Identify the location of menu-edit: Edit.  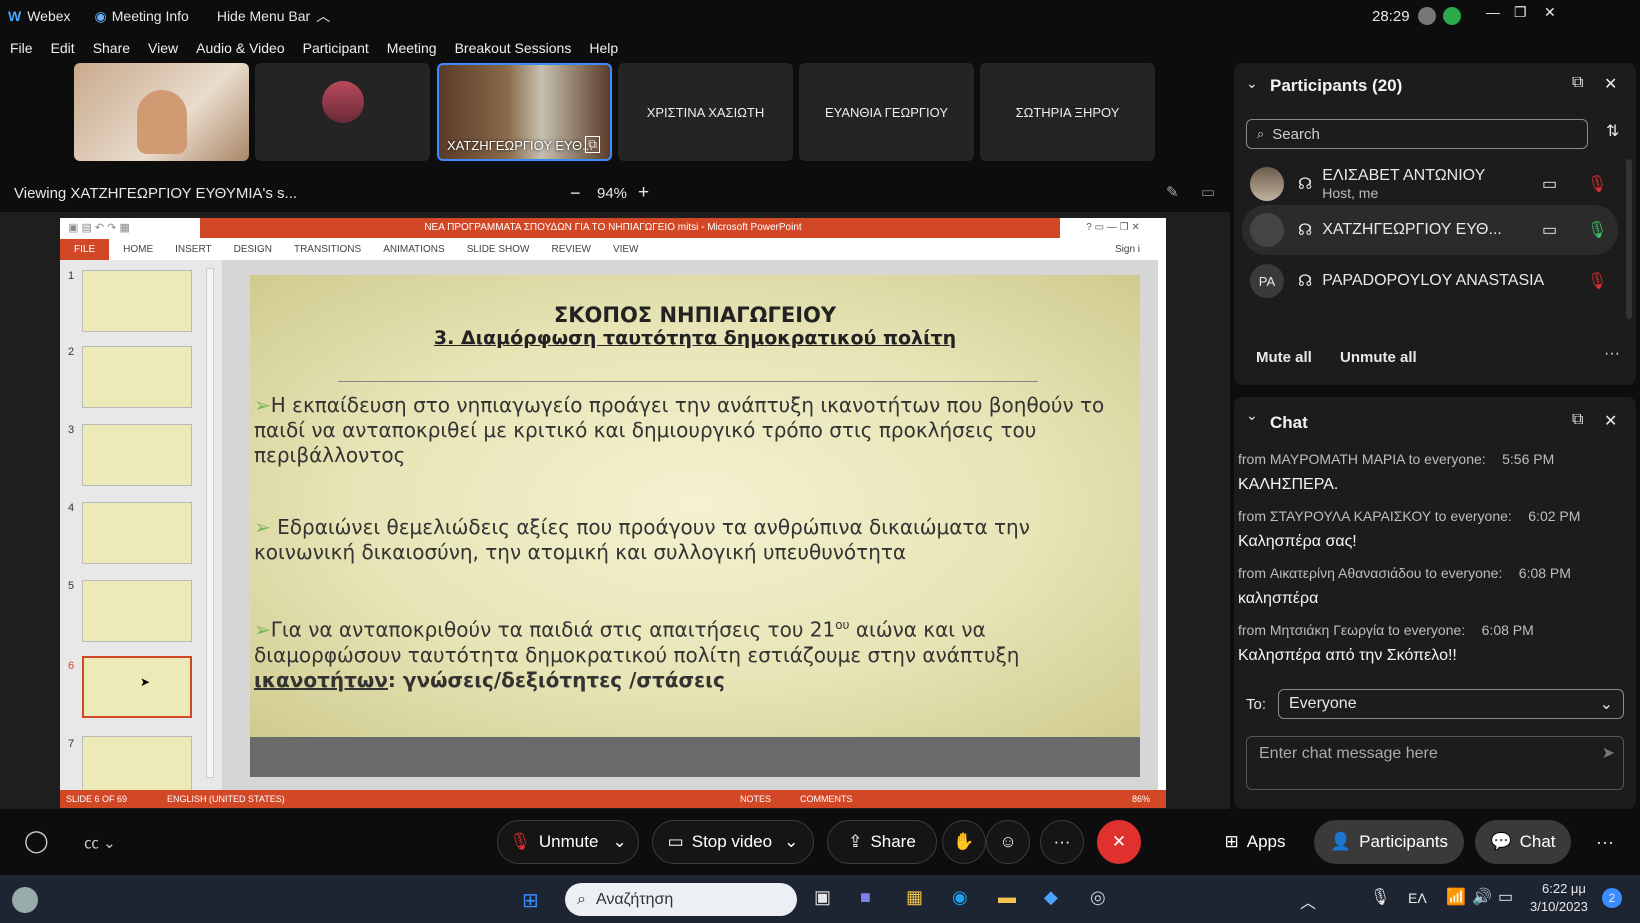
(63, 48).